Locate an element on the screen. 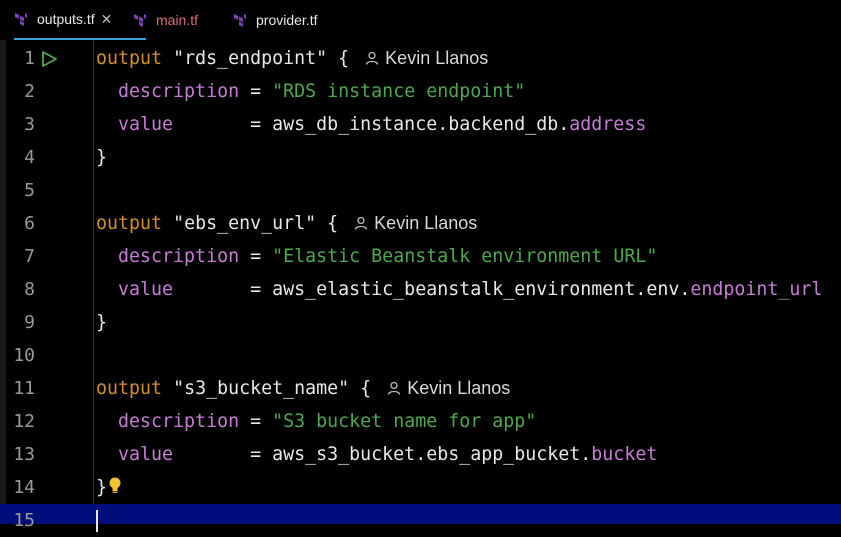 The height and width of the screenshot is (537, 841). line-number: 12 is located at coordinates (24, 421).